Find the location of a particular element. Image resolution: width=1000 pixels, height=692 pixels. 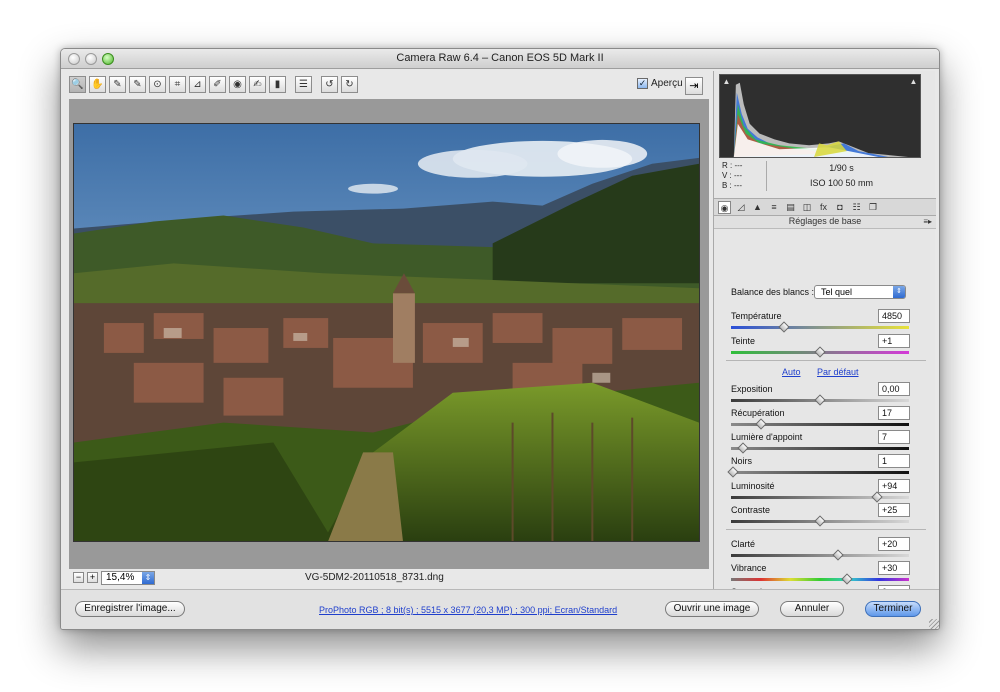

fill-light-value-field: 7 is located at coordinates (894, 437).